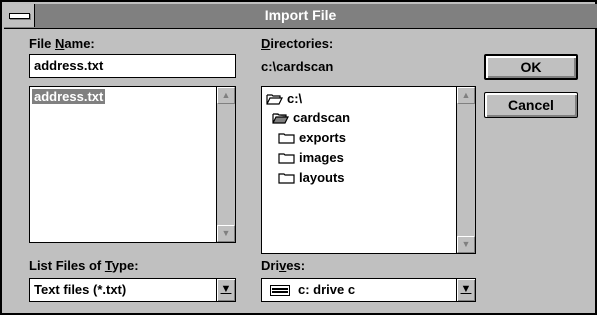  Describe the element at coordinates (465, 170) in the screenshot. I see `directory-list-scrollbar: ▲ ▼` at that location.